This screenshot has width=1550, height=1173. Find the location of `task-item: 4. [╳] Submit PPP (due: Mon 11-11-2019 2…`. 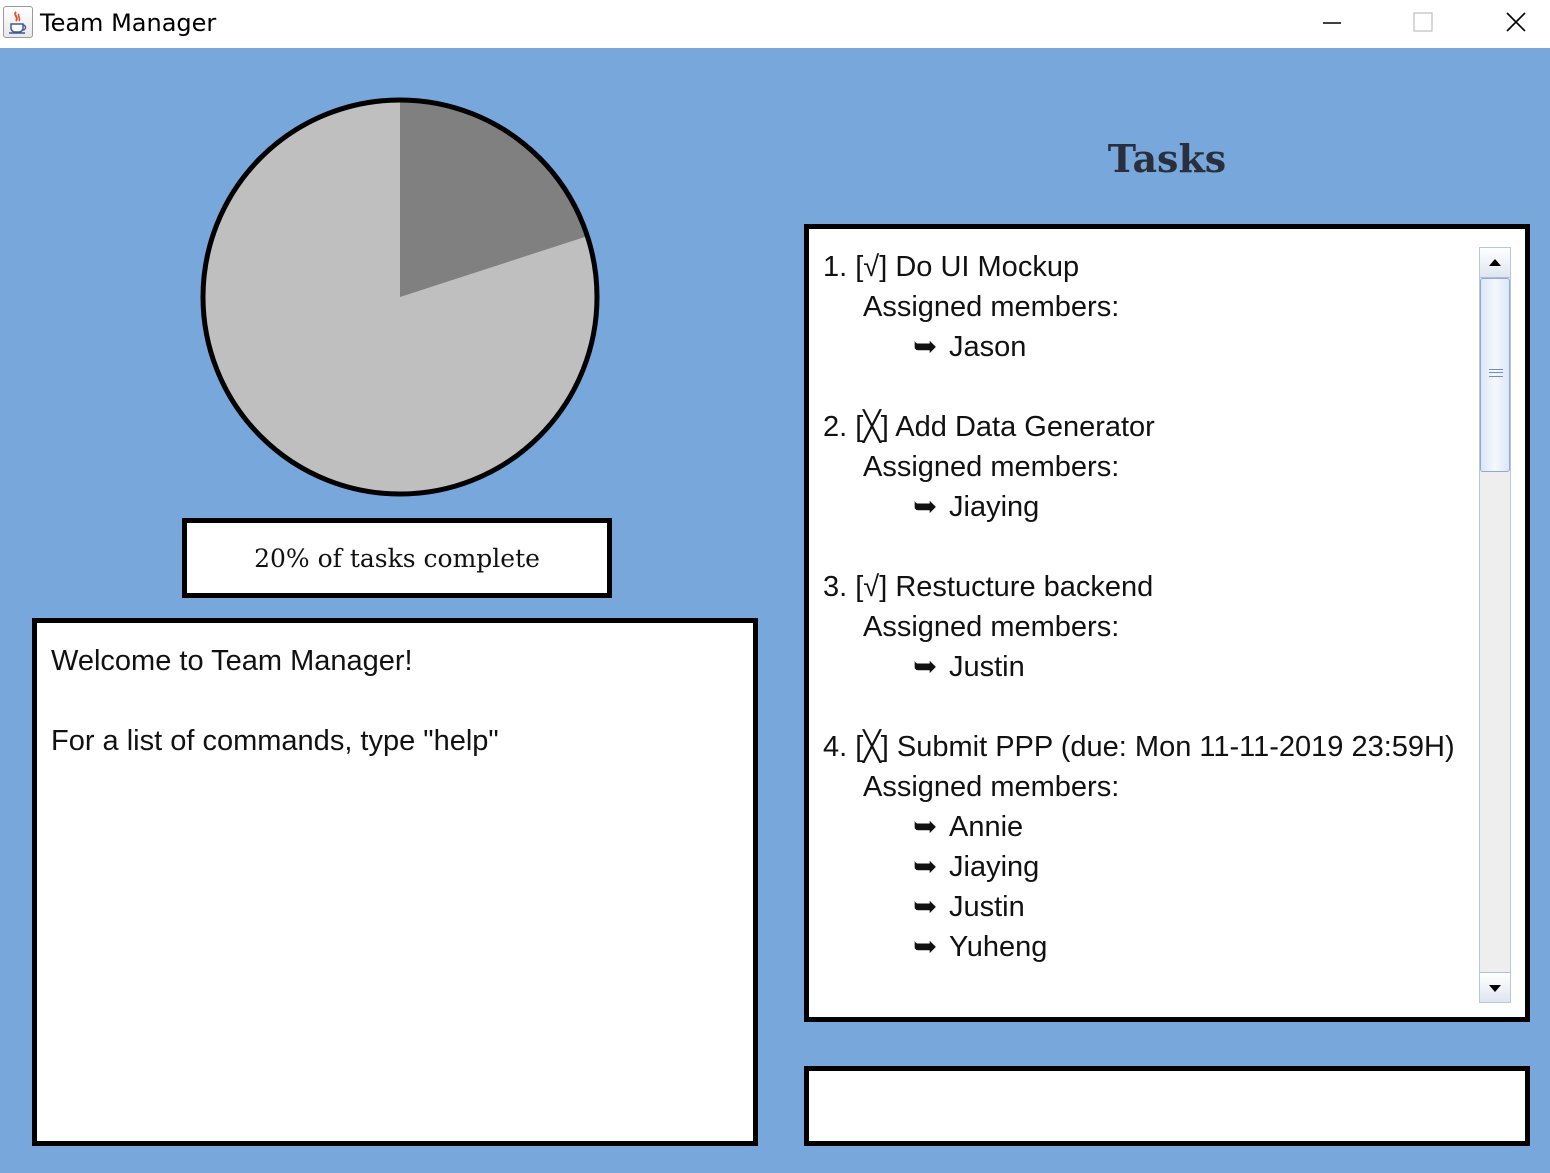

task-item: 4. [╳] Submit PPP (due: Mon 11-11-2019 2… is located at coordinates (1148, 847).